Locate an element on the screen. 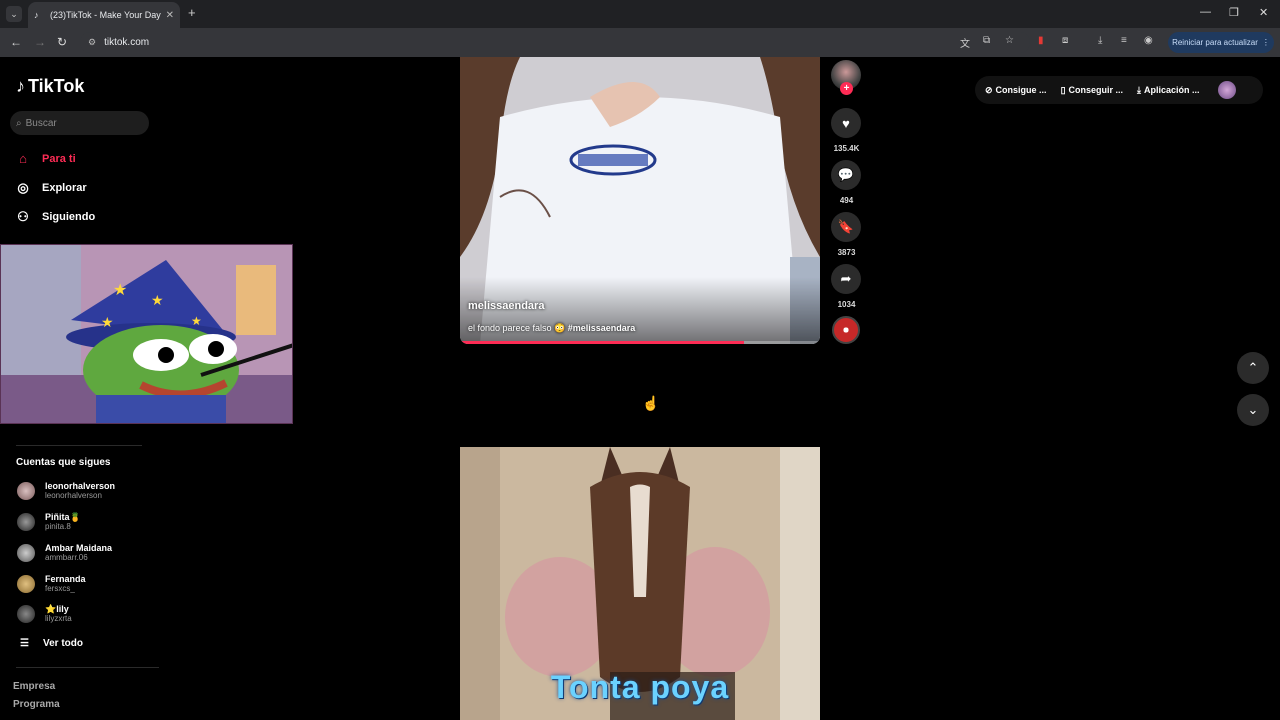  update-button: Reiniciar para actualizar ⋮ is located at coordinates (1221, 42).